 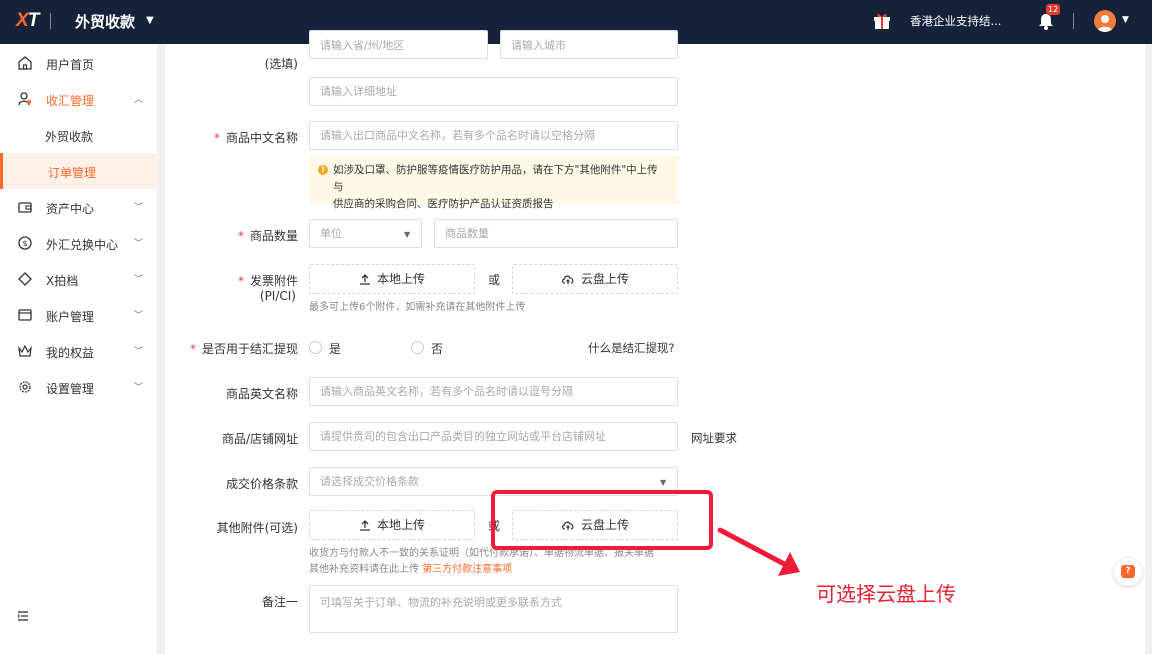 What do you see at coordinates (70, 65) in the screenshot?
I see `sidebar-item-label: 用户首页` at bounding box center [70, 65].